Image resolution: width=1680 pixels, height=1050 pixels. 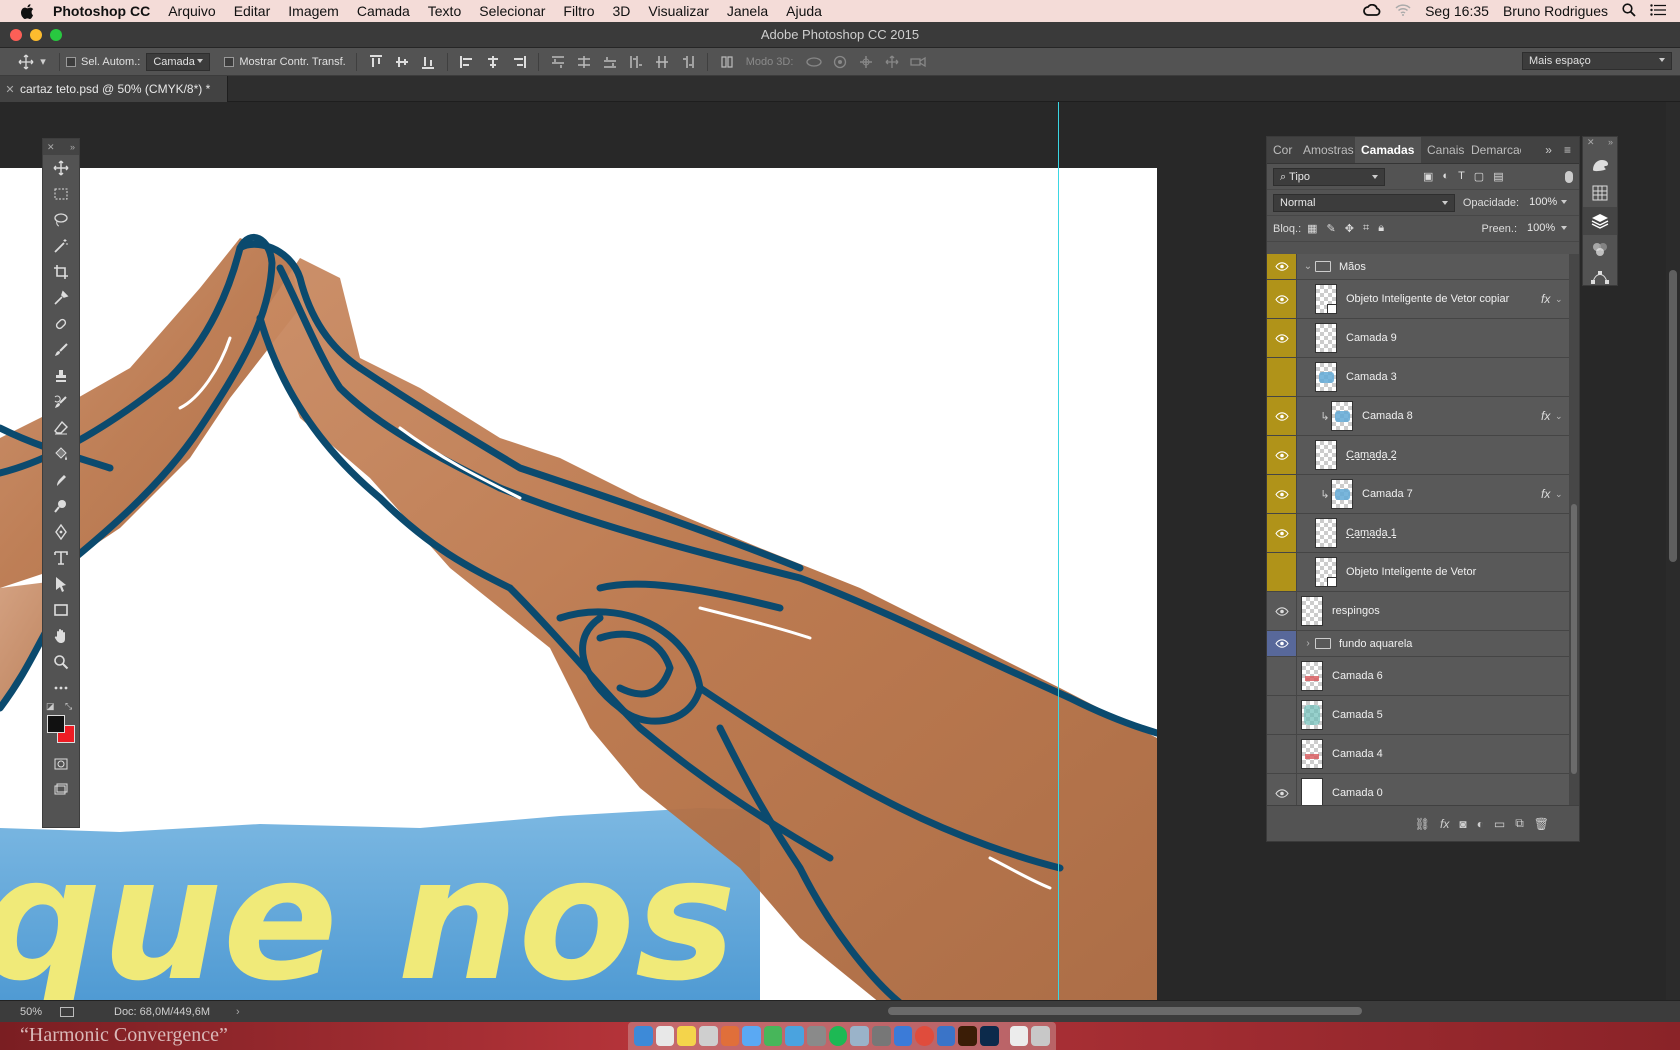 What do you see at coordinates (1308, 266) in the screenshot?
I see `group-expanded-chevron-icon: ⌄` at bounding box center [1308, 266].